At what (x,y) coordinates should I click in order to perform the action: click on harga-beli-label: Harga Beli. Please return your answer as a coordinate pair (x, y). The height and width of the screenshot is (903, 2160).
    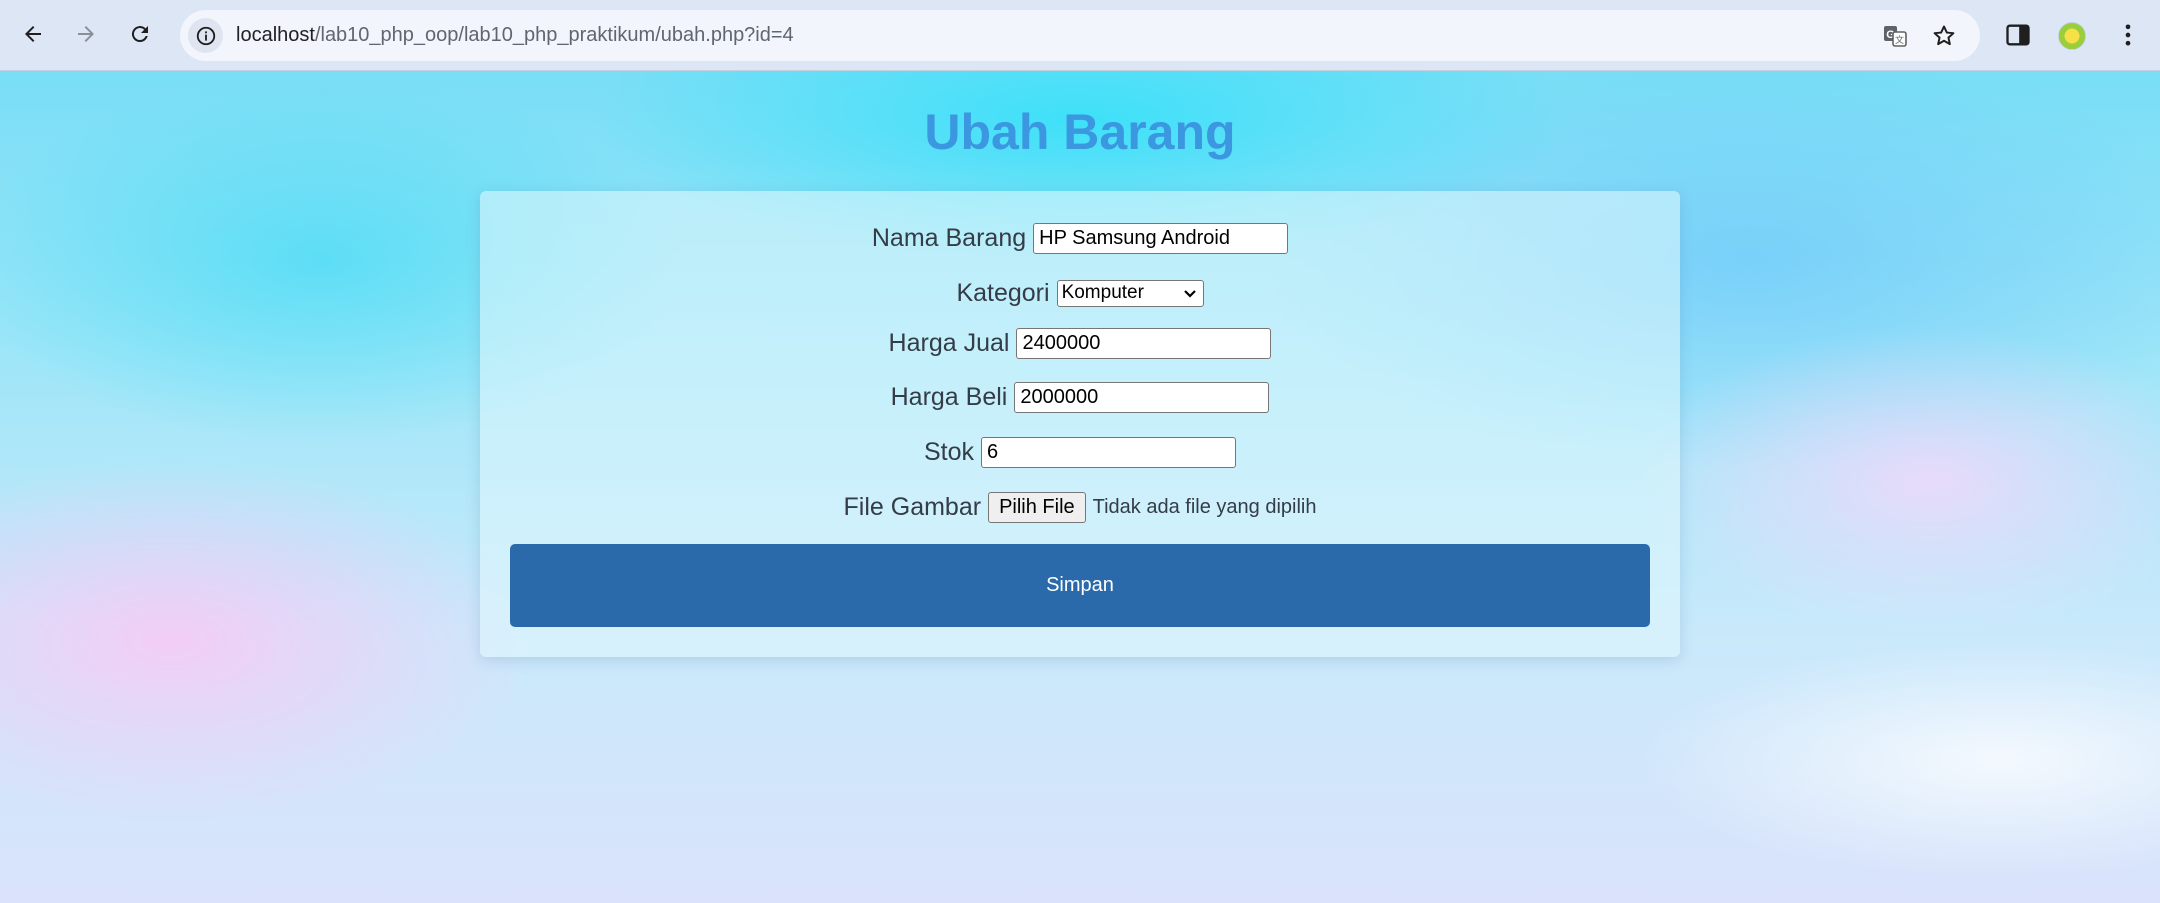
    Looking at the image, I should click on (949, 396).